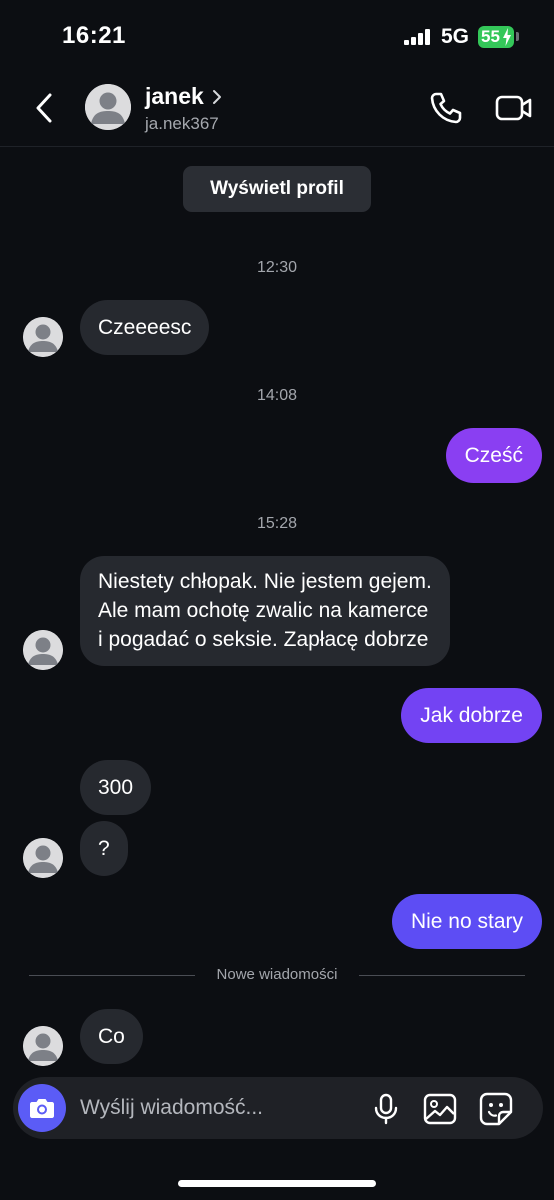  I want to click on sticker-button, so click(496, 1109).